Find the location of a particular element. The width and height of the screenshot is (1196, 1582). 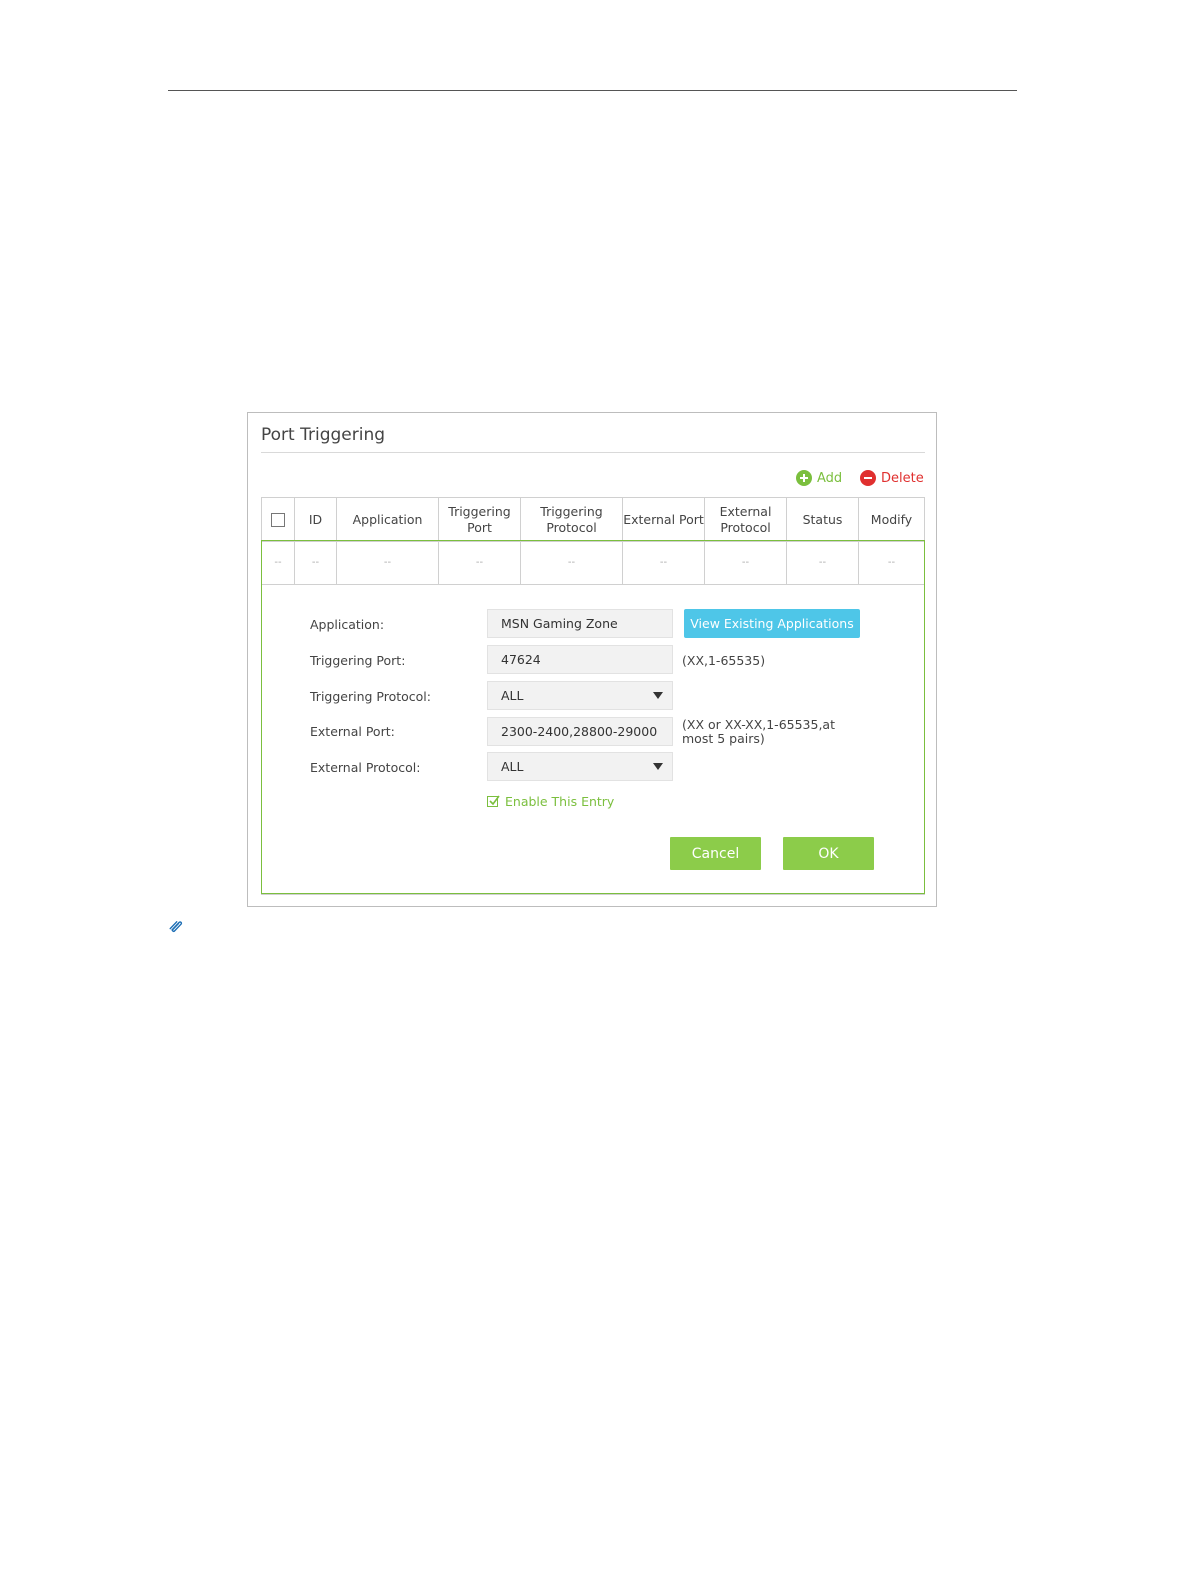

application-input: MSN Gaming Zone is located at coordinates (580, 623).